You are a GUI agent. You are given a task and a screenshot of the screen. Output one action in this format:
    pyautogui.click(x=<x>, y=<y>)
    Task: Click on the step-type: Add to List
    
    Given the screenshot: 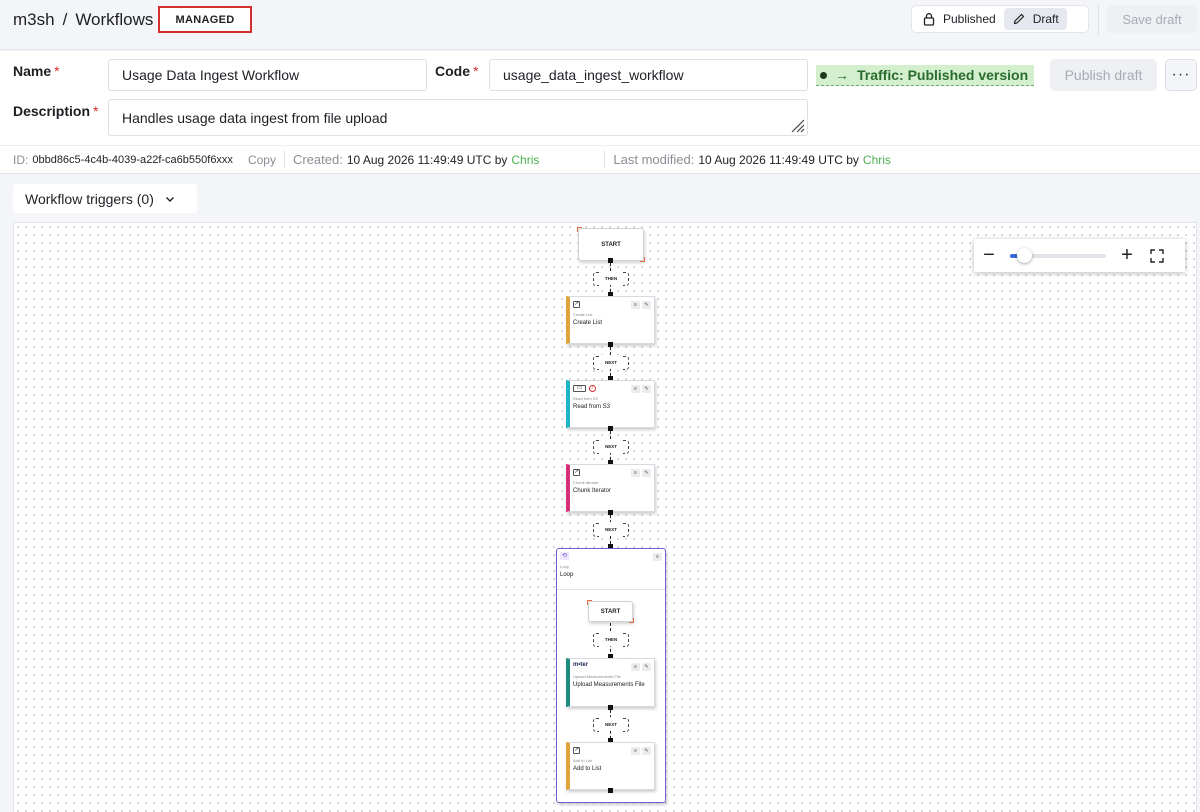 What is the action you would take?
    pyautogui.click(x=582, y=760)
    